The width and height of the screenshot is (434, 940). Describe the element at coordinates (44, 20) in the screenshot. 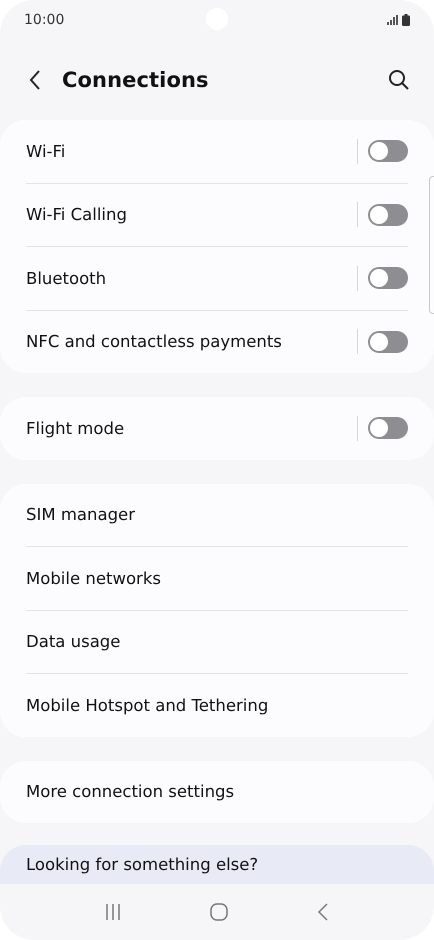

I see `status-time: 10:00` at that location.